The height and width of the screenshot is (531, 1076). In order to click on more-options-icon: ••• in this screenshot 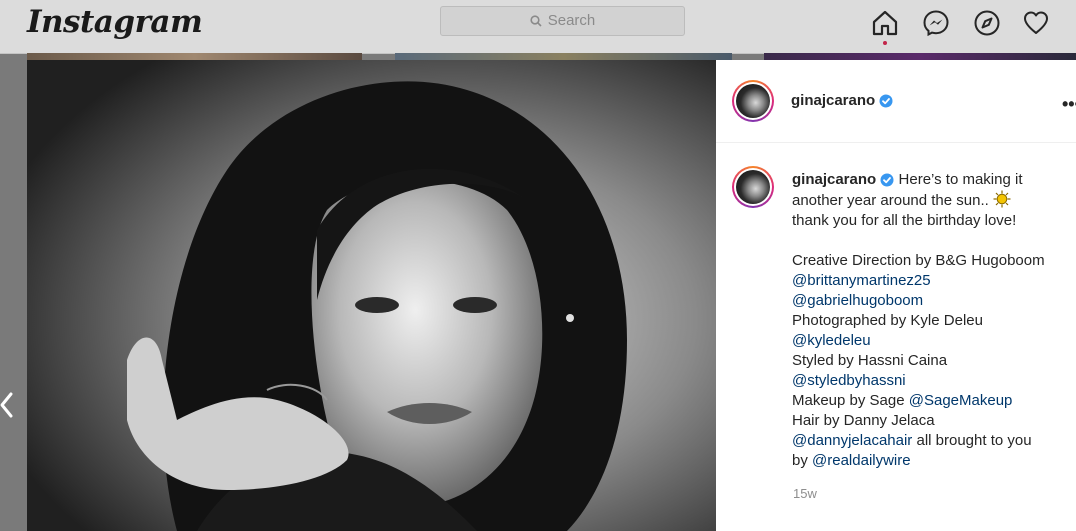, I will do `click(1069, 104)`.